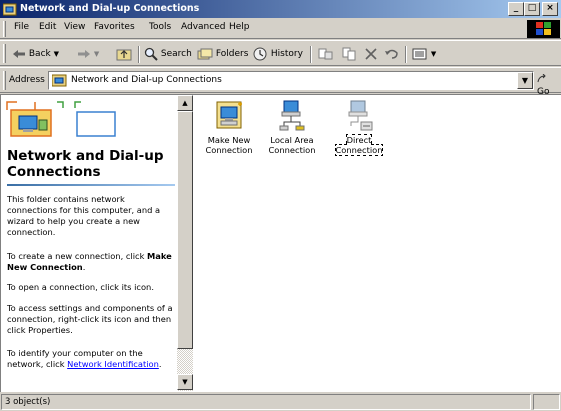  Describe the element at coordinates (419, 53) in the screenshot. I see `views-icon` at that location.